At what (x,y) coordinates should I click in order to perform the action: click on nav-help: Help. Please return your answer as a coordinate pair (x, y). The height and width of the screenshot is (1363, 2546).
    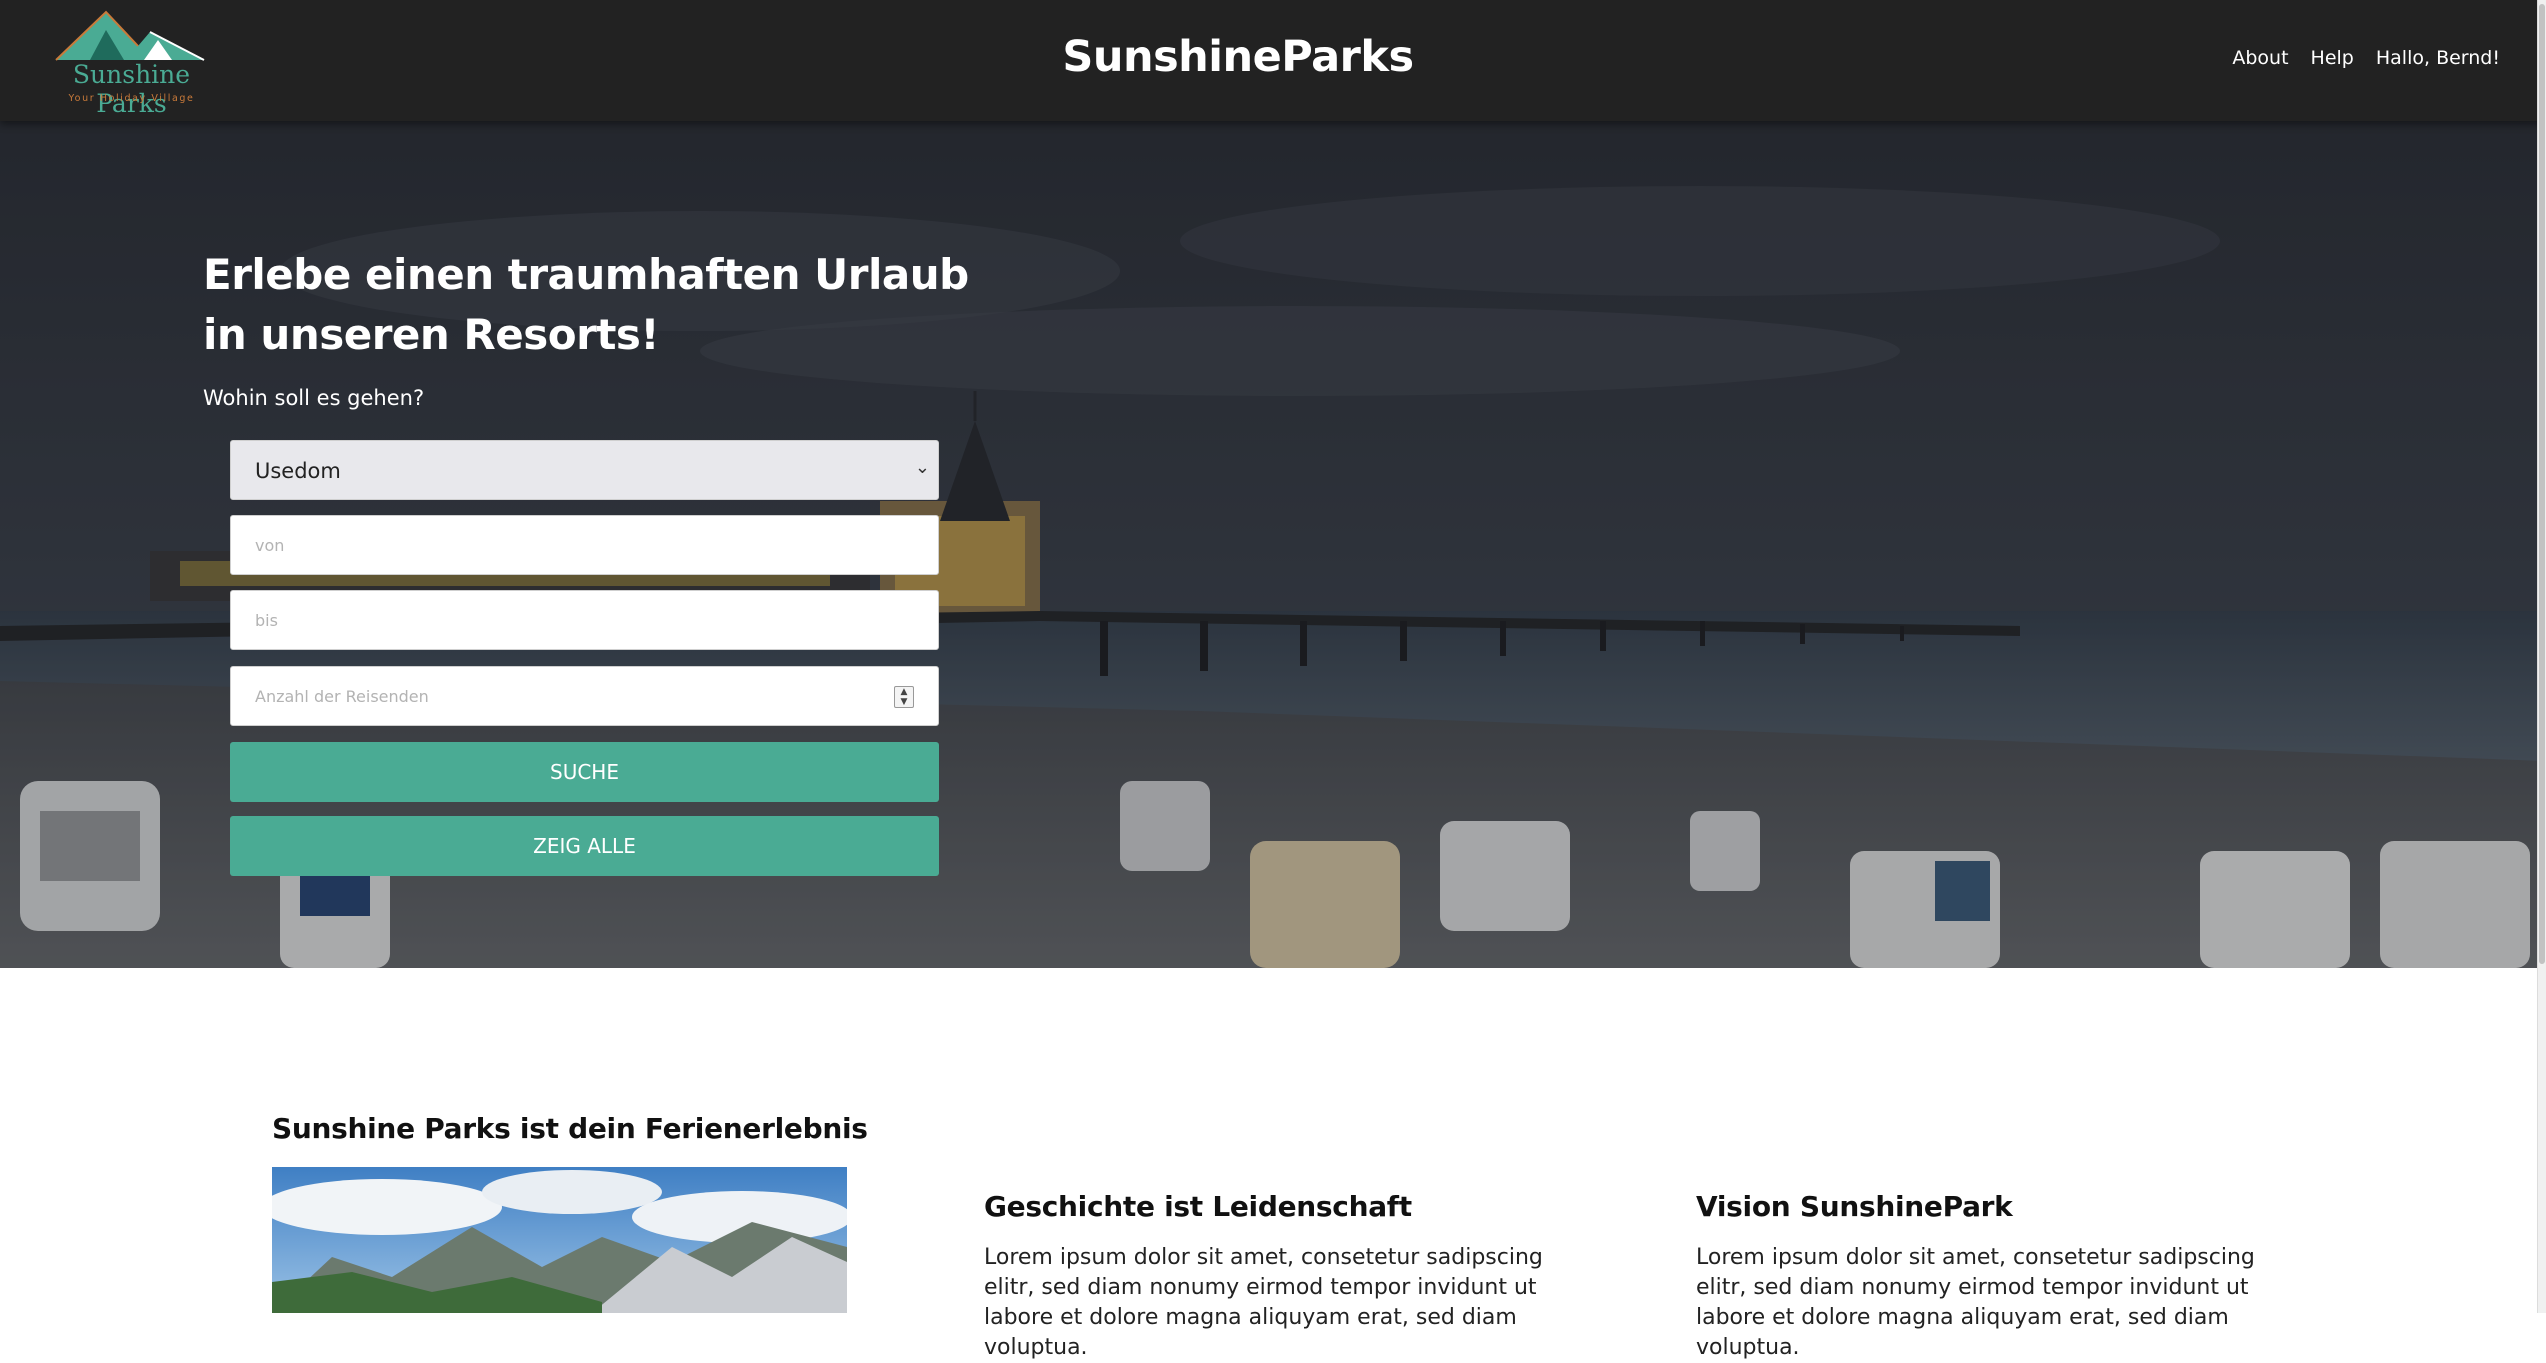
    Looking at the image, I should click on (2332, 58).